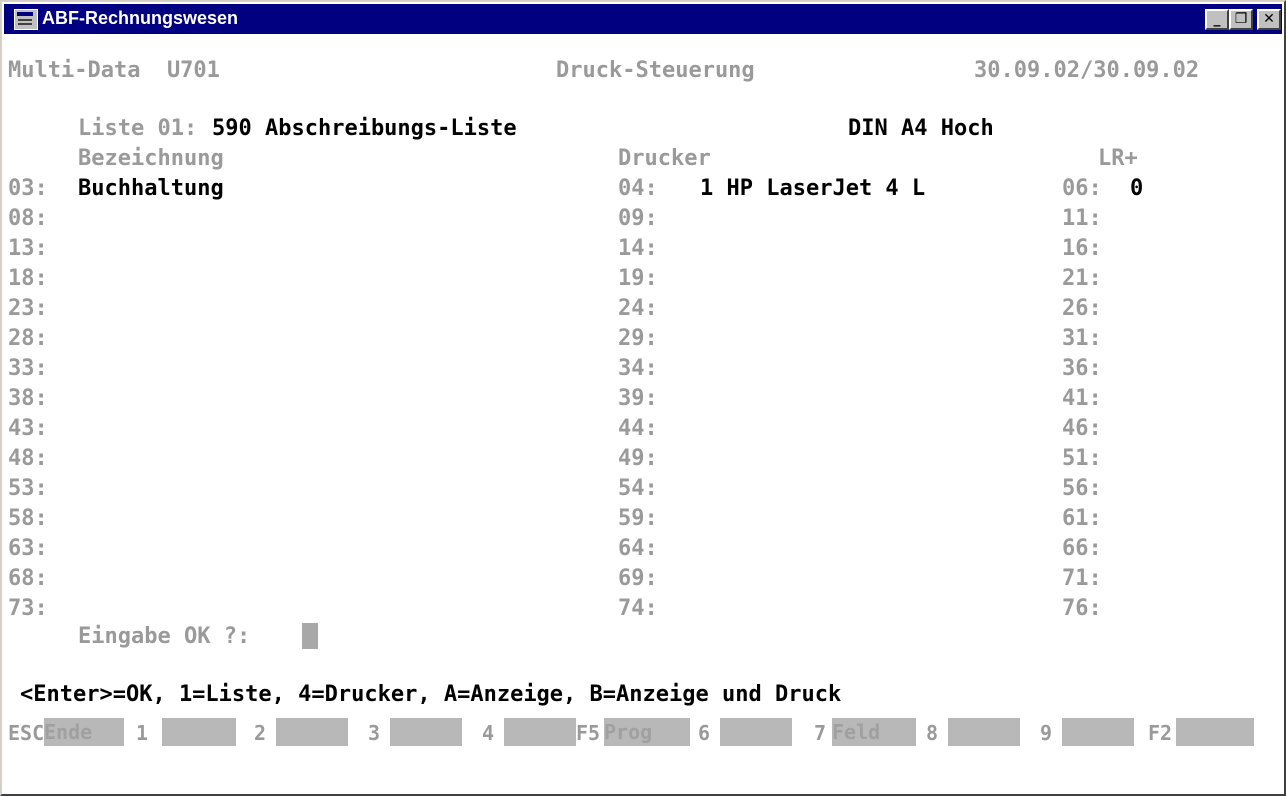  Describe the element at coordinates (26, 733) in the screenshot. I see `fkey-esc-key: ESC` at that location.